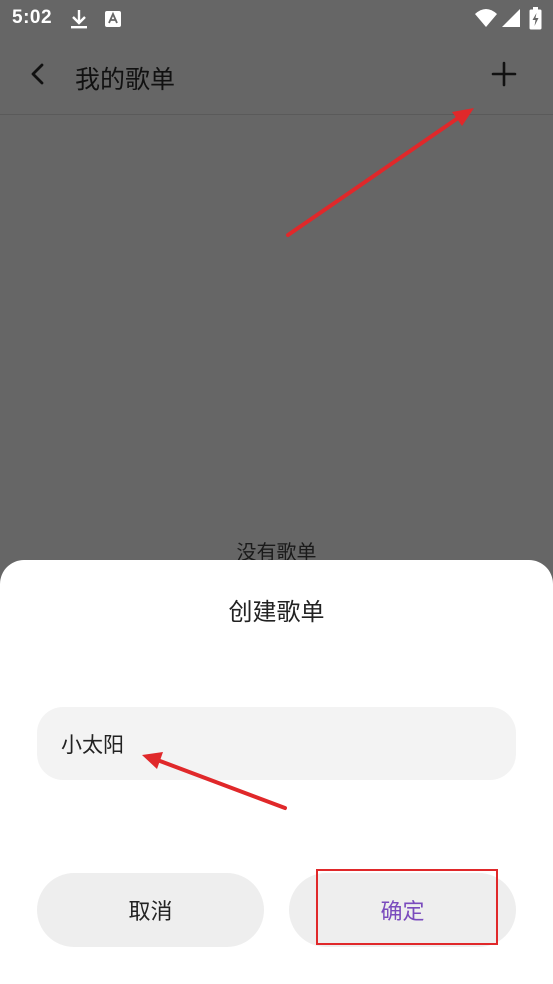 The image size is (553, 984). Describe the element at coordinates (535, 20) in the screenshot. I see `battery-charging-icon` at that location.